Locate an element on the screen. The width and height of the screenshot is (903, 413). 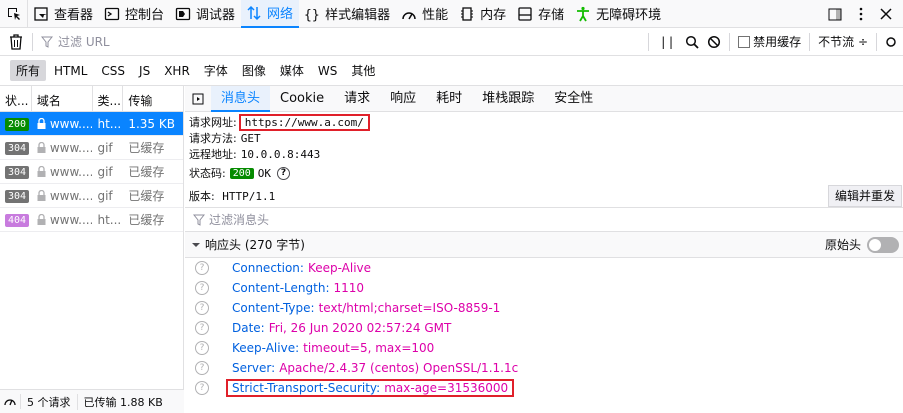
version-row: 版本: HTTP/1.1 编辑并重发 is located at coordinates (544, 196).